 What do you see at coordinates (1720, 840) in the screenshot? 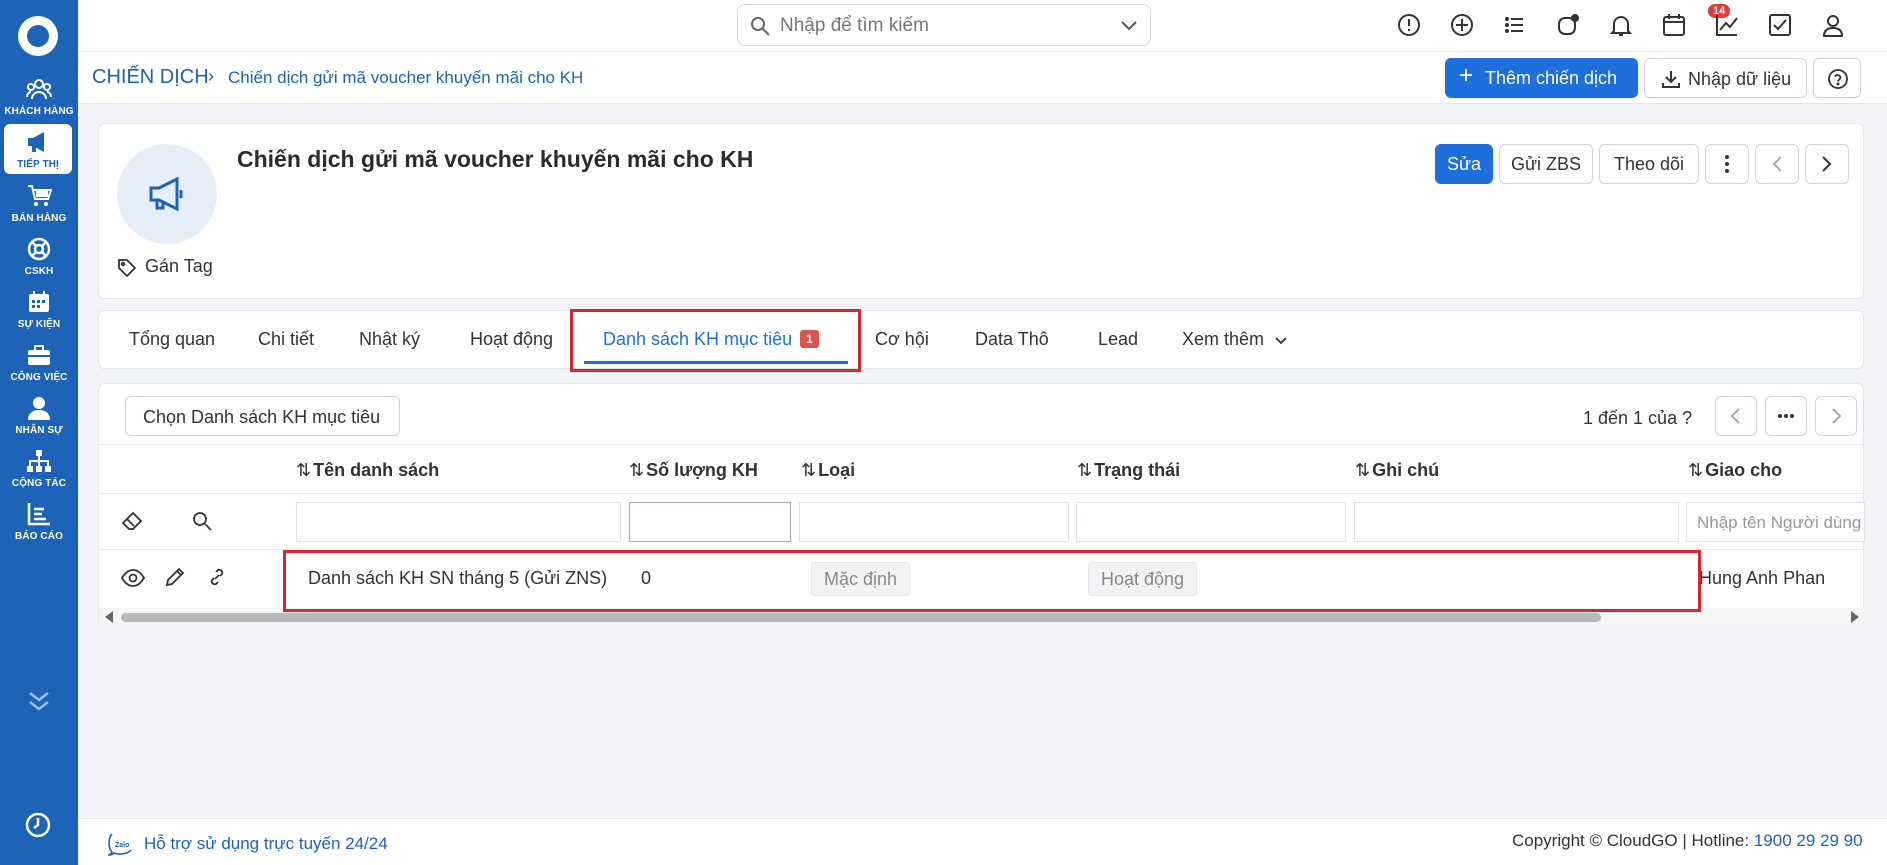
I see `hotline-label: Hotline:` at bounding box center [1720, 840].